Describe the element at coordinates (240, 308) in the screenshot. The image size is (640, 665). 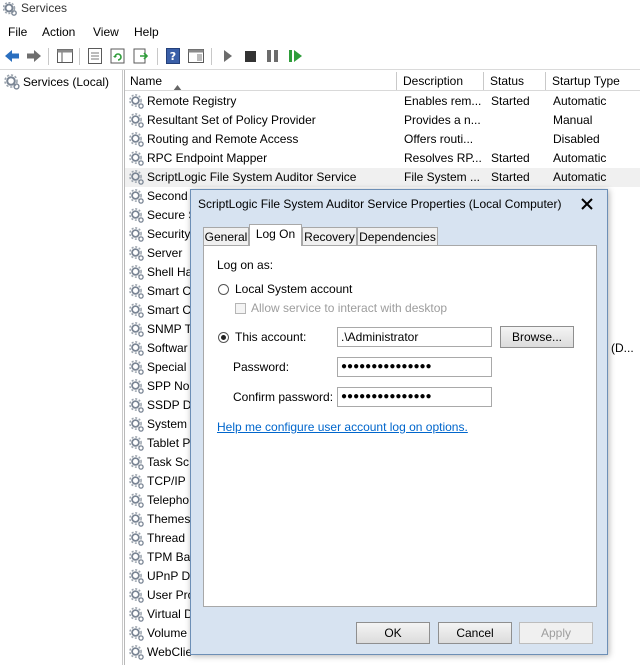
I see `allow-interact-checkbox` at that location.